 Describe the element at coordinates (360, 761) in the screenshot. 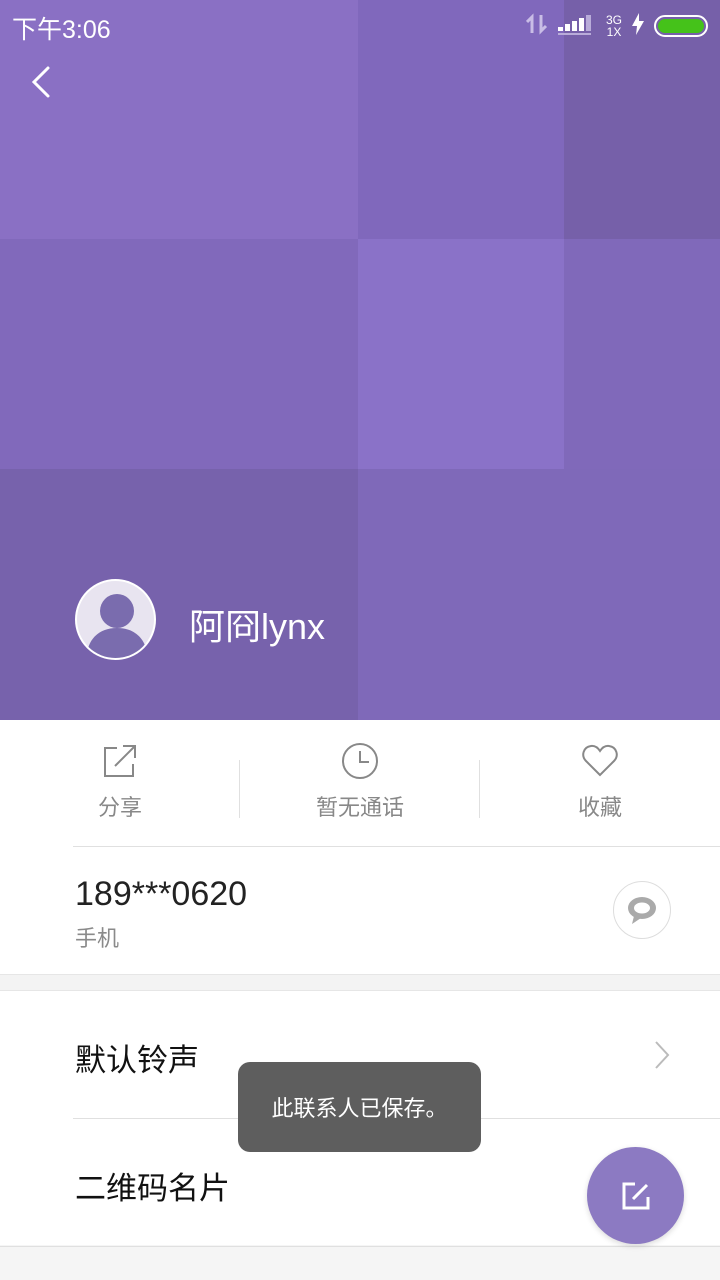

I see `clock-icon` at that location.